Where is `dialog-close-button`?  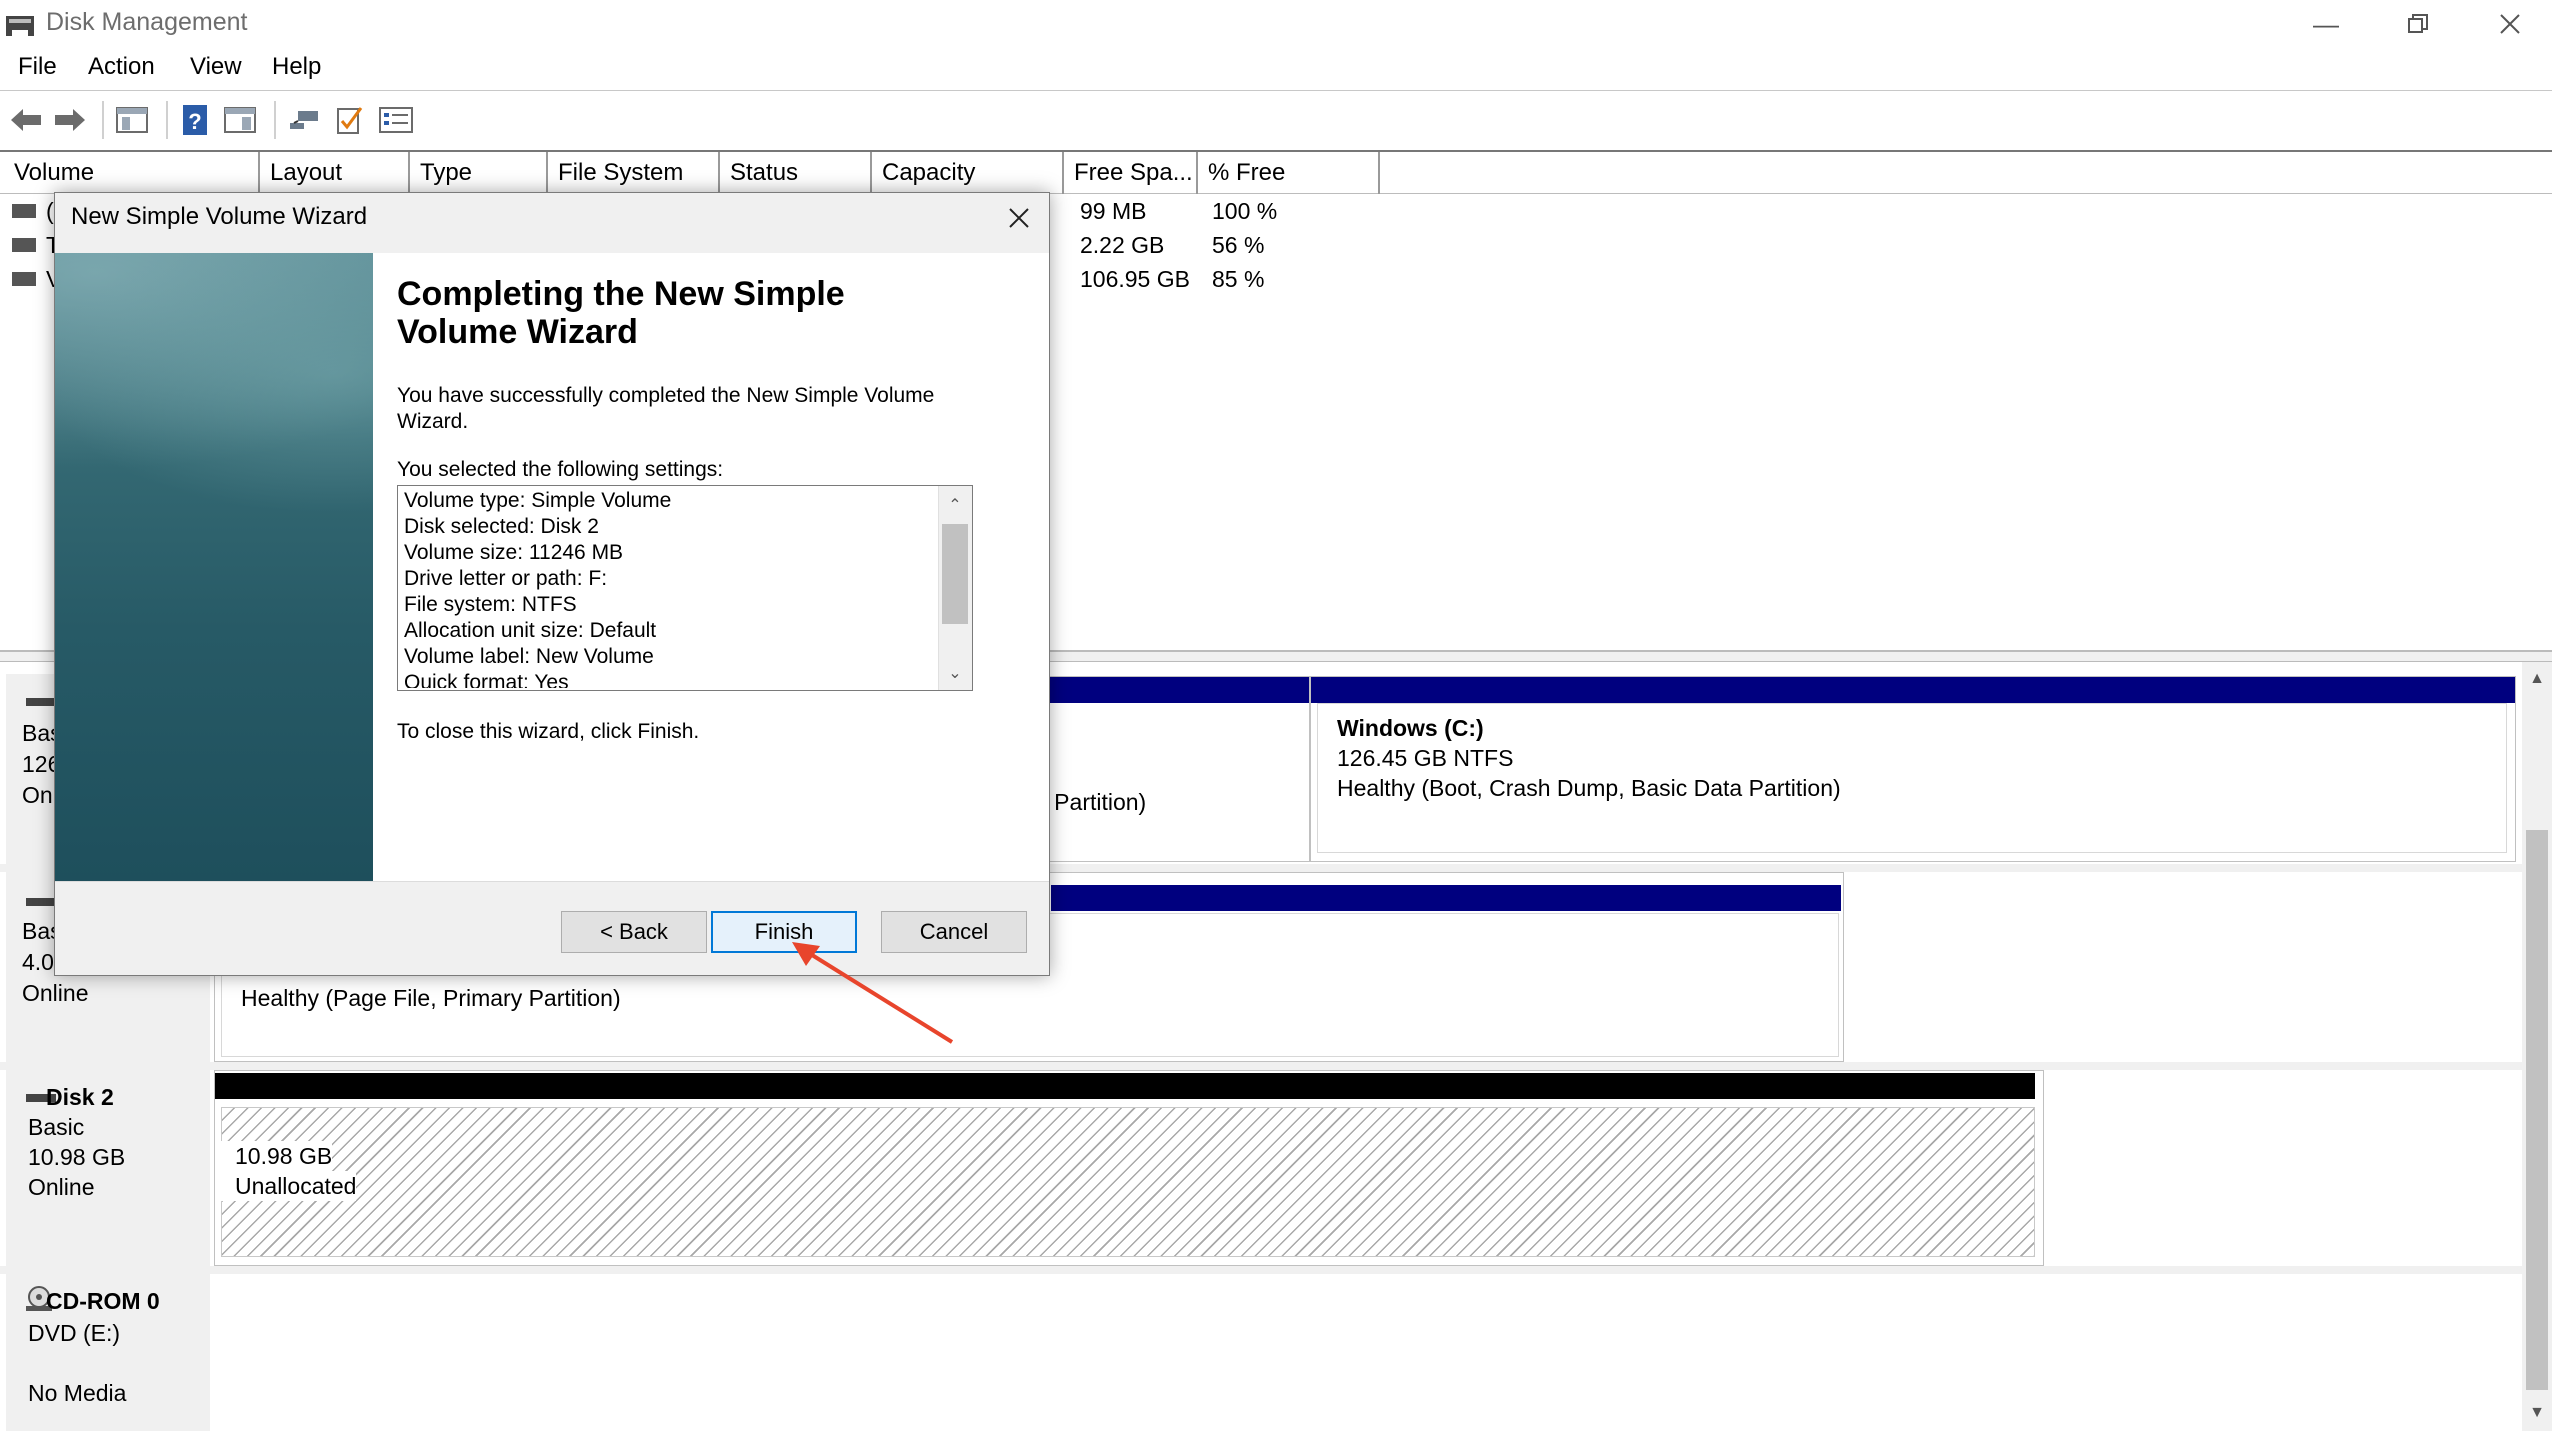 dialog-close-button is located at coordinates (1019, 218).